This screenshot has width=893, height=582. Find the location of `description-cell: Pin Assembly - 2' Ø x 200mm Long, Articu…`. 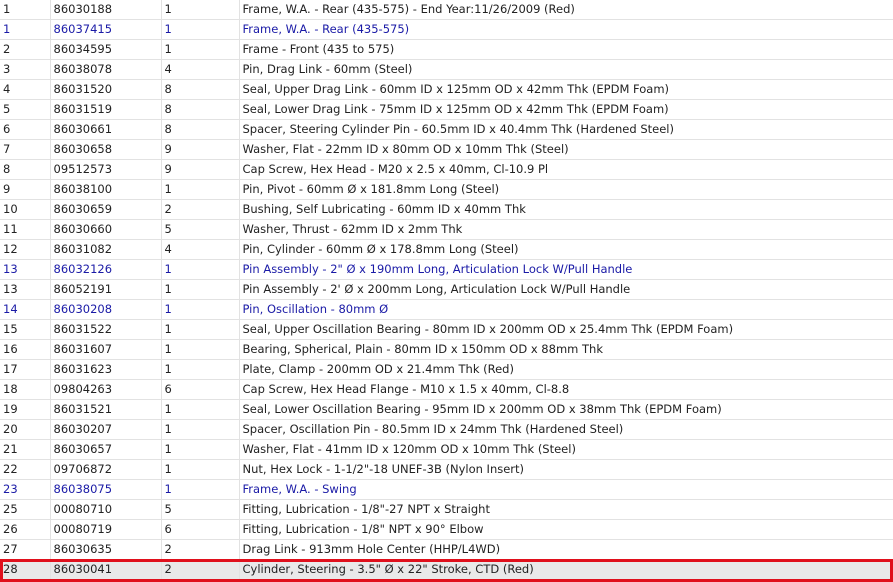

description-cell: Pin Assembly - 2' Ø x 200mm Long, Articu… is located at coordinates (566, 289).